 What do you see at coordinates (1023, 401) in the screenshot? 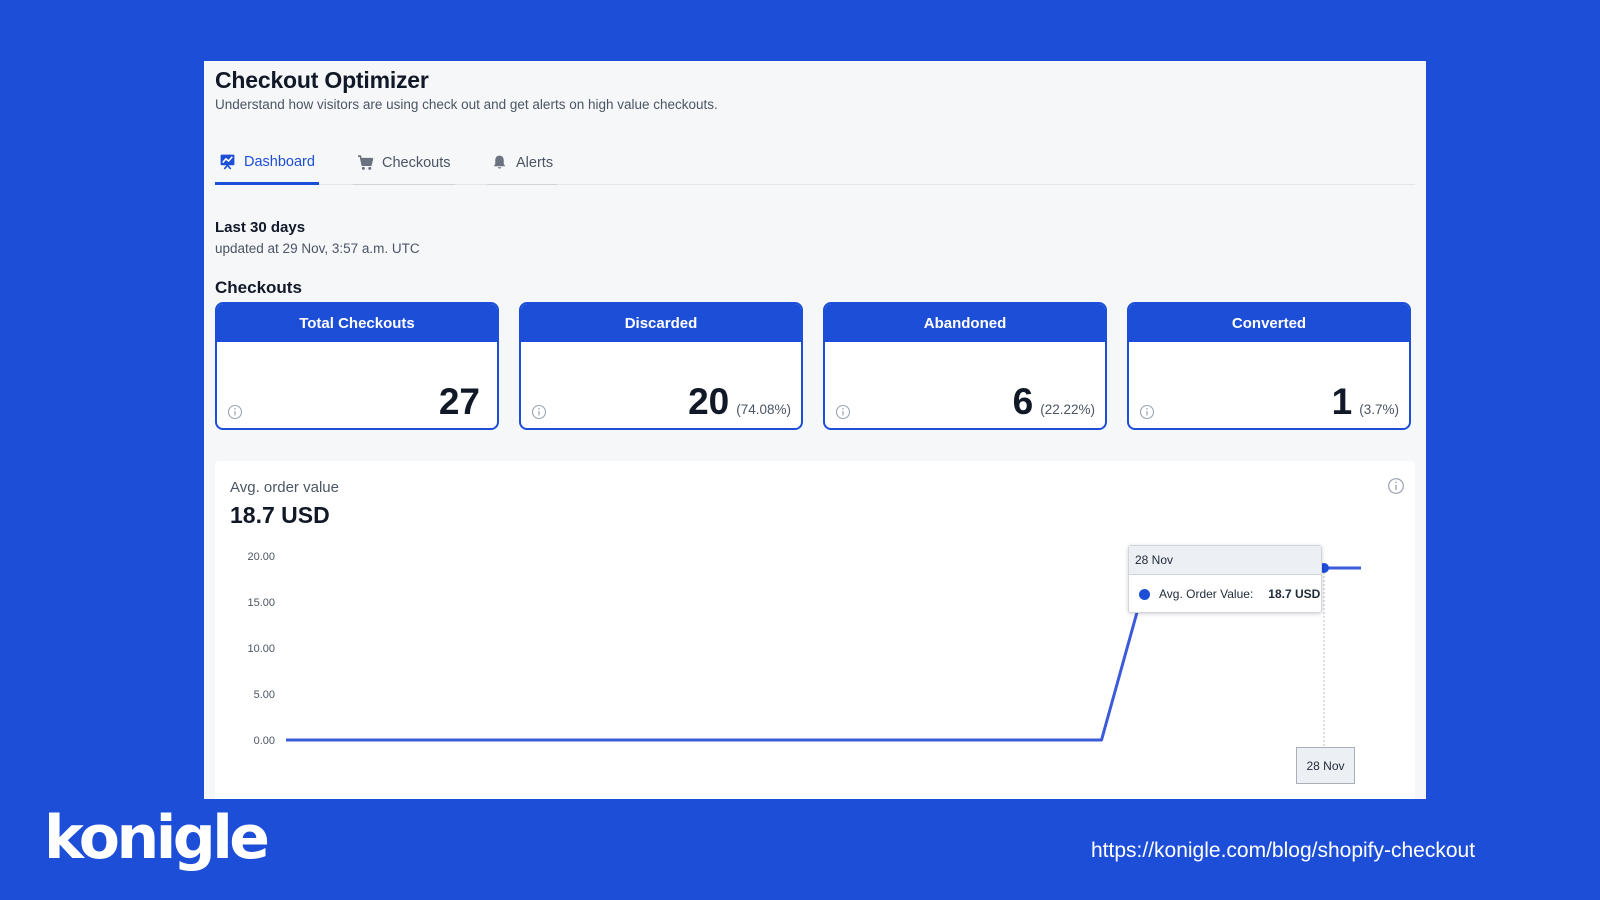
I see `card-value: 6` at bounding box center [1023, 401].